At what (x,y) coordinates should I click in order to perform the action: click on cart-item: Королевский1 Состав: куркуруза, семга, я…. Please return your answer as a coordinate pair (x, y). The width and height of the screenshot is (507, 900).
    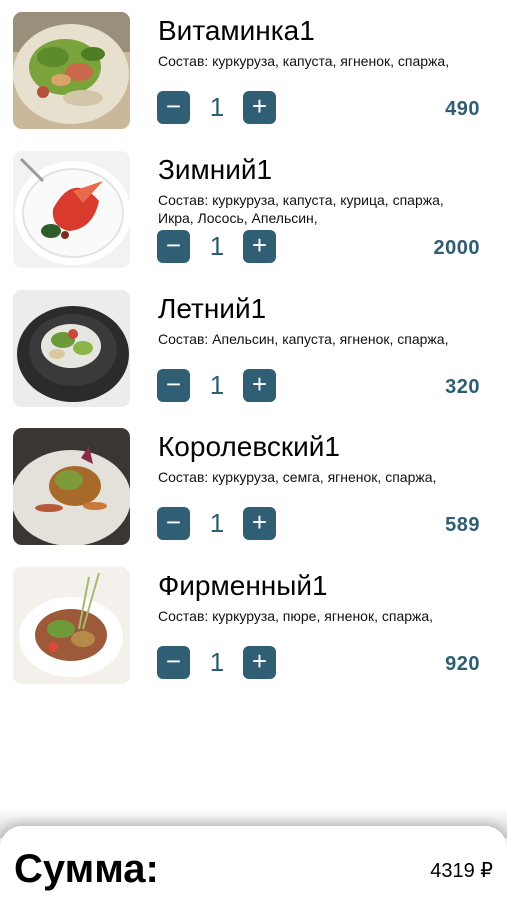
    Looking at the image, I should click on (253, 488).